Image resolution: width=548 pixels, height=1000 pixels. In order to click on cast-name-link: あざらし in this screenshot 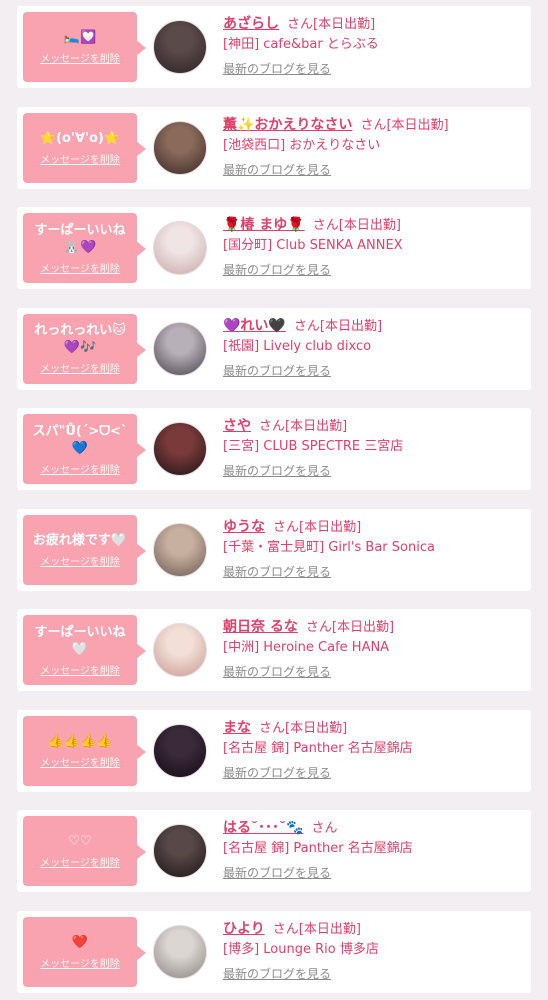, I will do `click(251, 24)`.